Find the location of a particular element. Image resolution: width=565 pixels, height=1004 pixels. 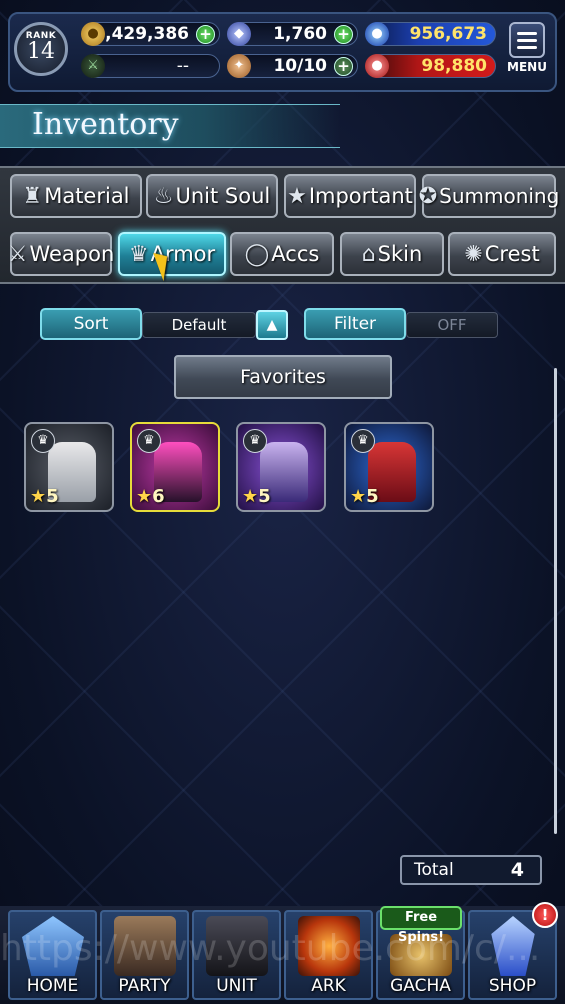

nav-shop-label: SHOP is located at coordinates (512, 986).